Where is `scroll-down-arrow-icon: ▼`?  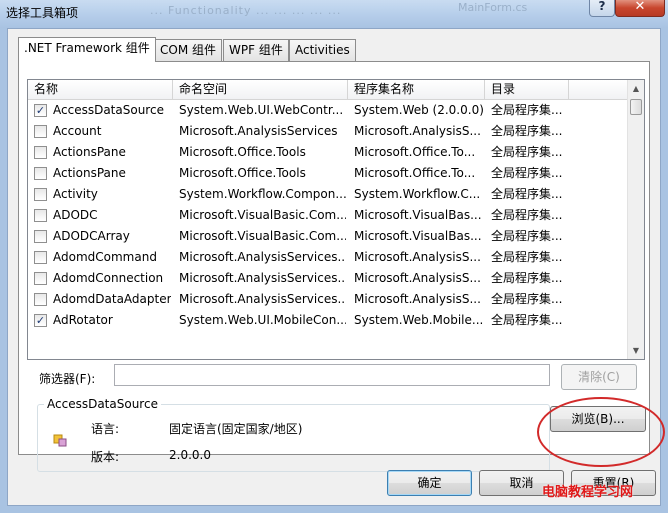 scroll-down-arrow-icon: ▼ is located at coordinates (636, 350).